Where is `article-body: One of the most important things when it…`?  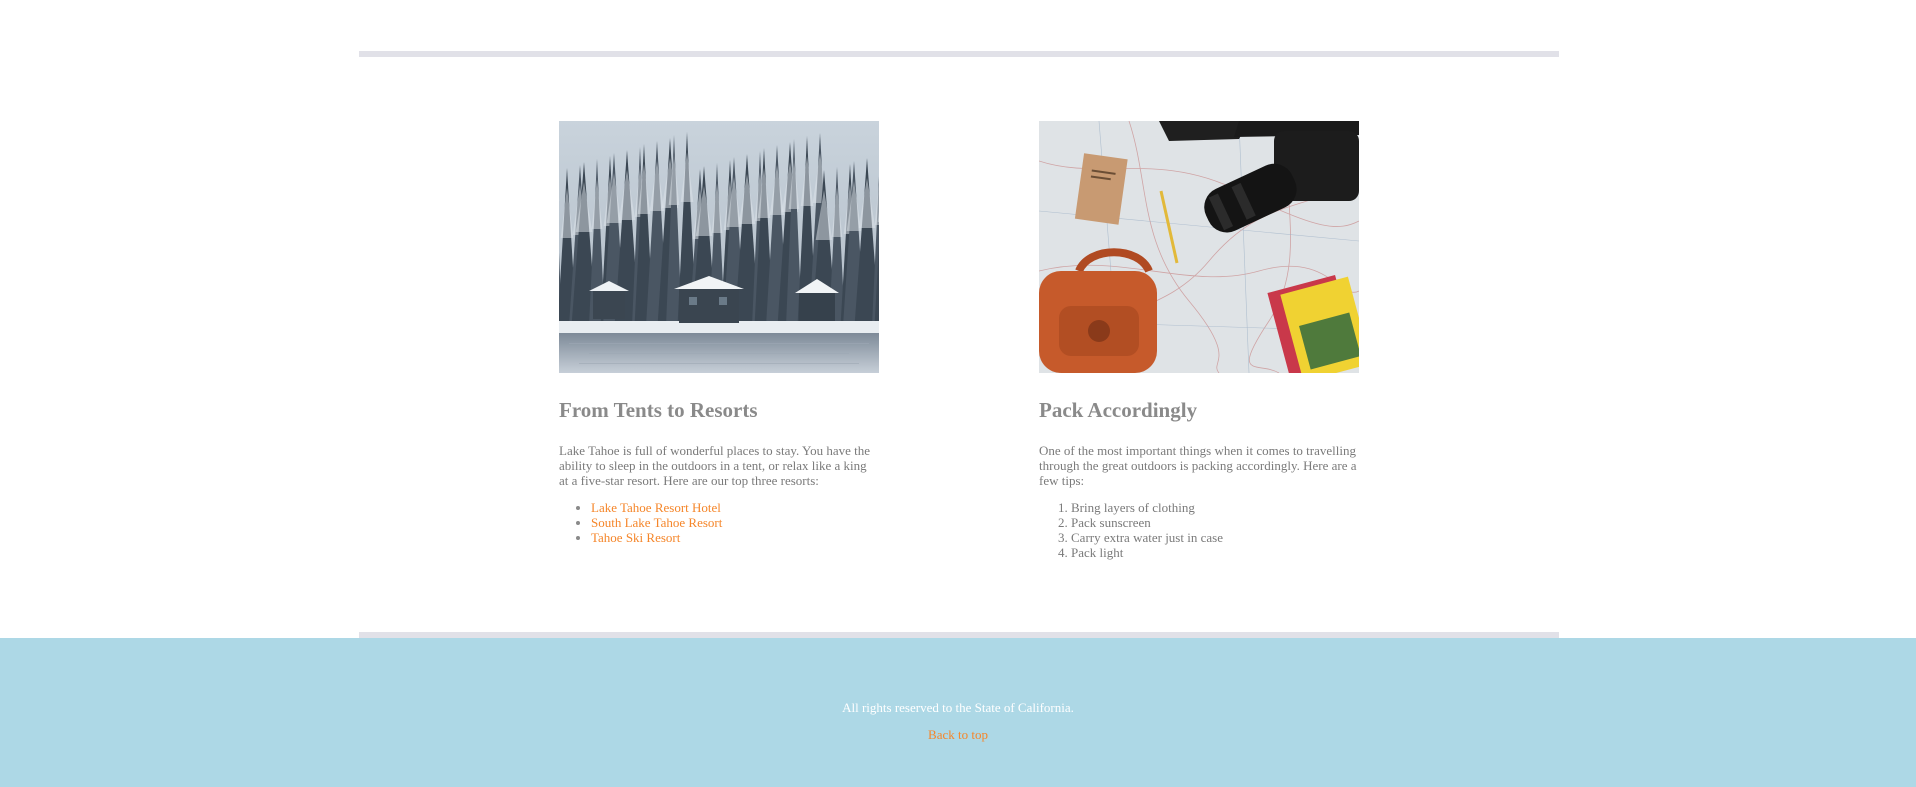 article-body: One of the most important things when it… is located at coordinates (1198, 465).